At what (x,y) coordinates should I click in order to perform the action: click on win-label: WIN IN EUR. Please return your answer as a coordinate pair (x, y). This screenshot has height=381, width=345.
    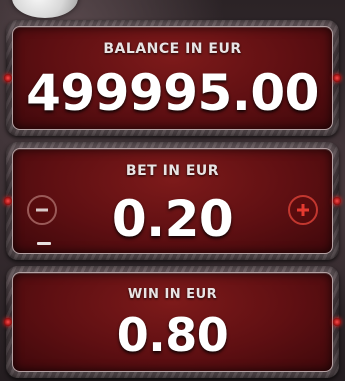
    Looking at the image, I should click on (172, 294).